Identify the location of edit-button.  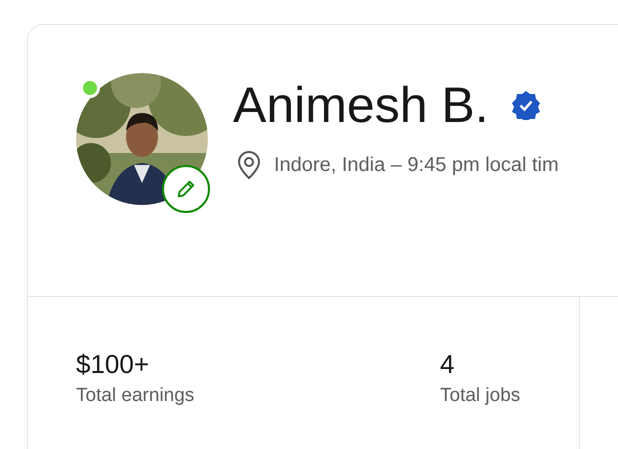
(186, 189).